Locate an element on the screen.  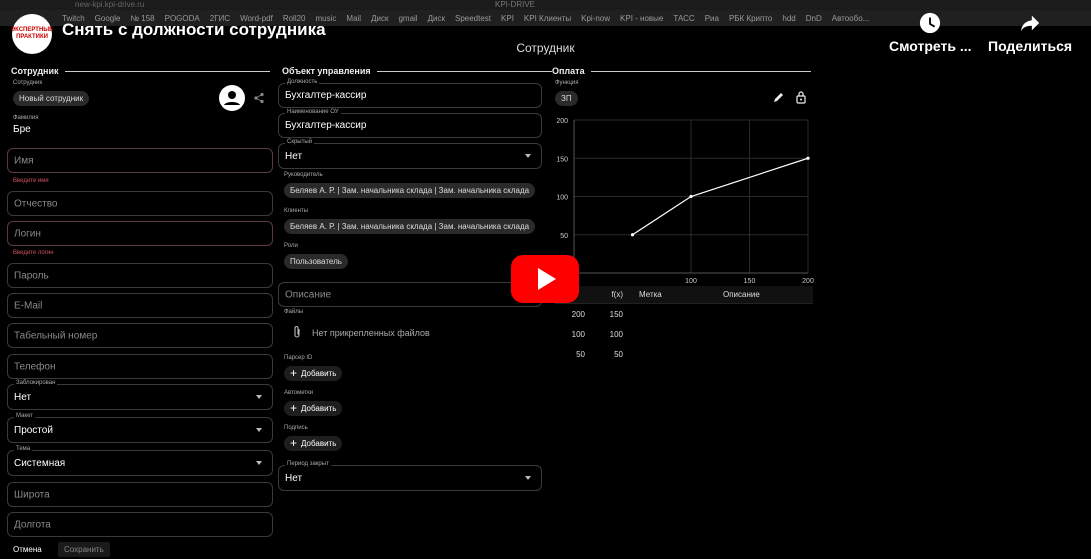
lastname-input: Бре is located at coordinates (22, 129).